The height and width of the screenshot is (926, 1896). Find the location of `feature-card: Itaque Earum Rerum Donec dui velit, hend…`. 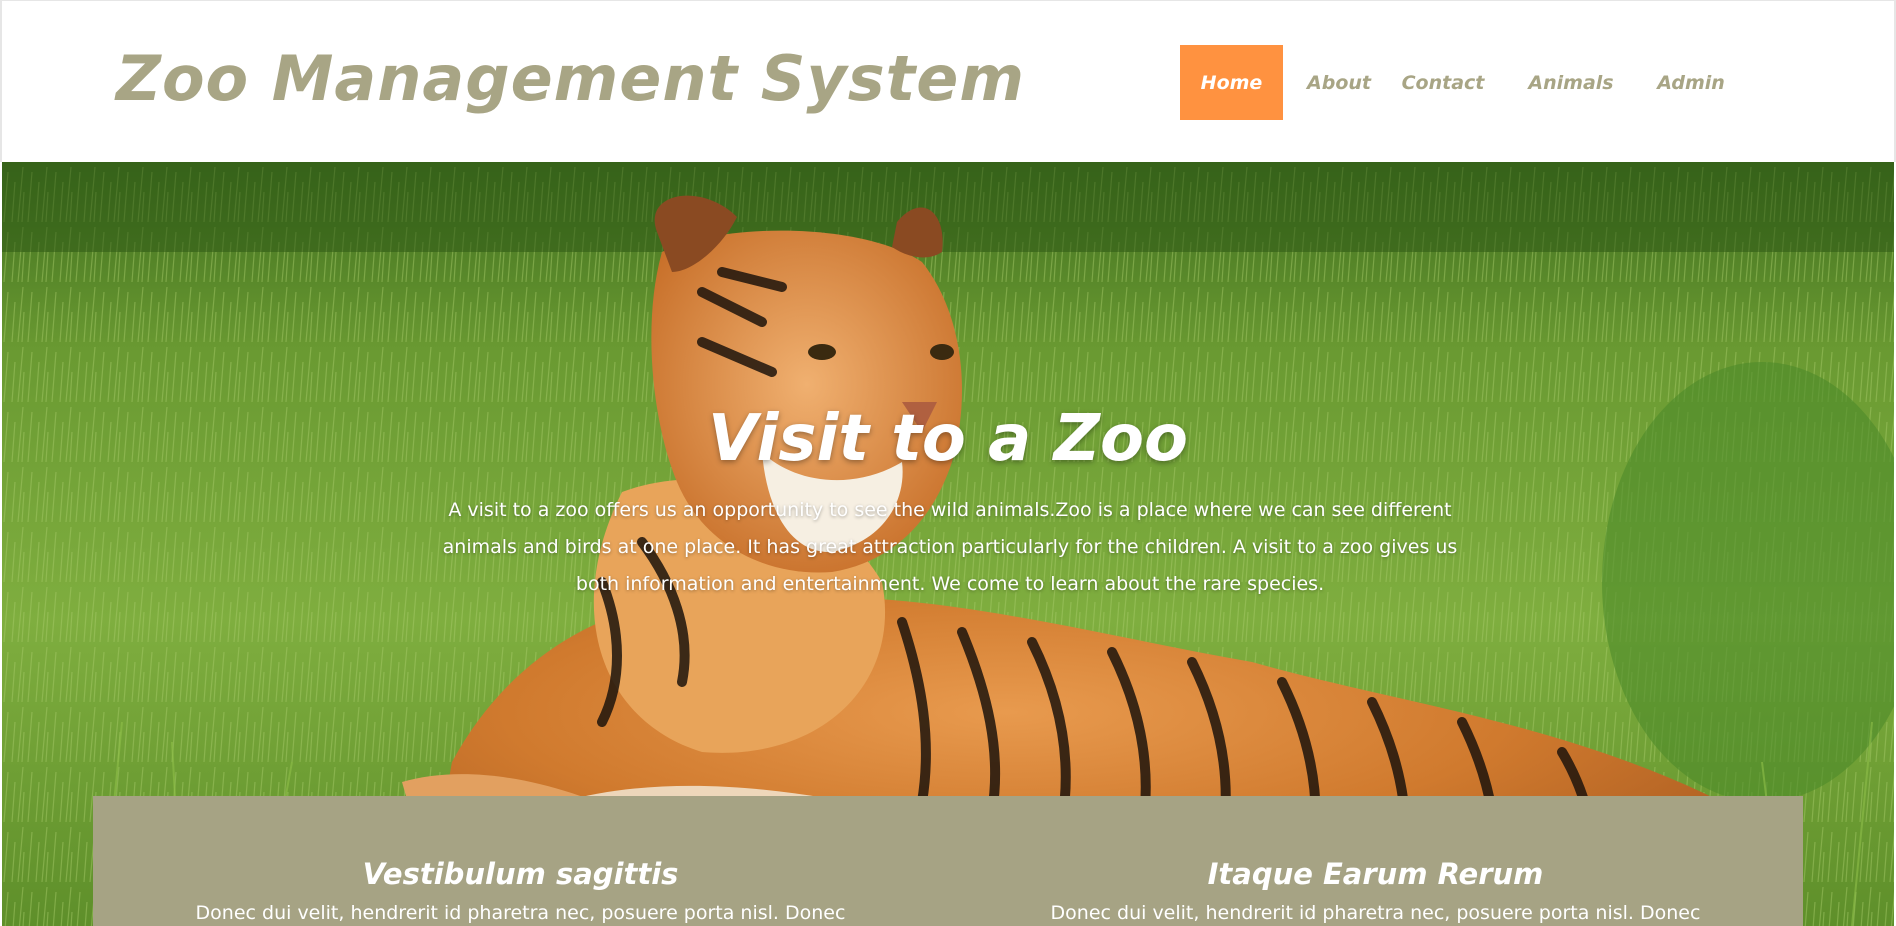

feature-card: Itaque Earum Rerum Donec dui velit, hend… is located at coordinates (1375, 861).